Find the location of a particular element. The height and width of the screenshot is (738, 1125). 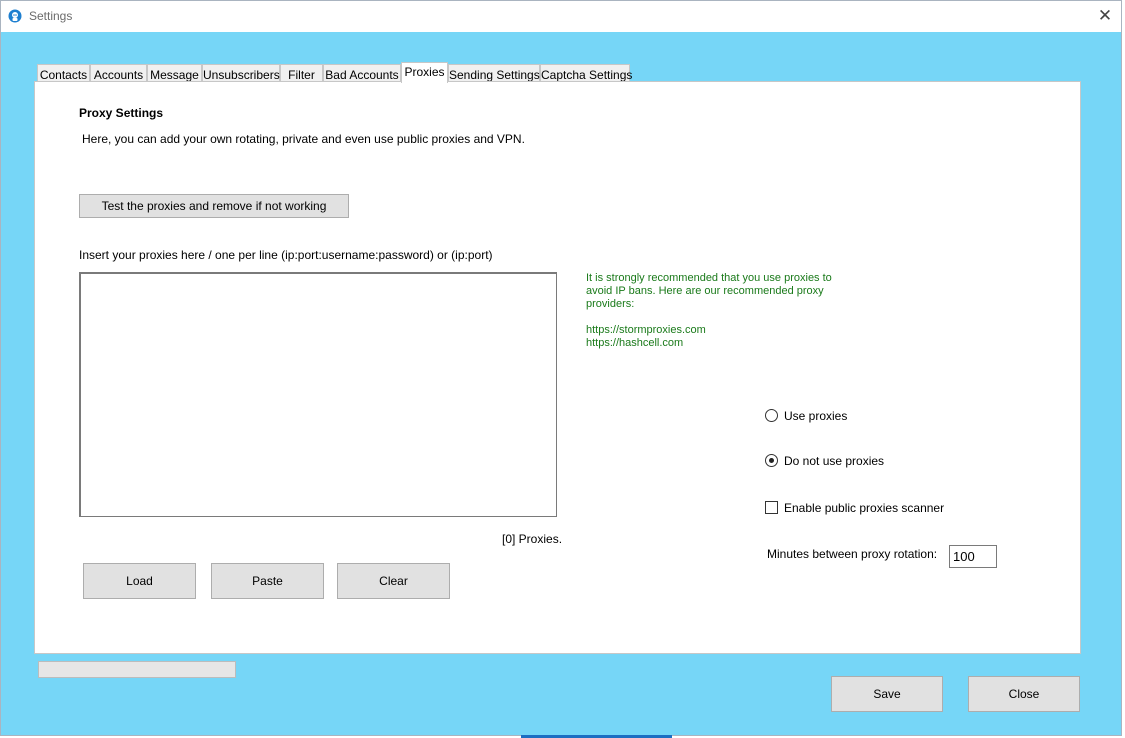

proxy-count: [0] Proxies. is located at coordinates (532, 539).